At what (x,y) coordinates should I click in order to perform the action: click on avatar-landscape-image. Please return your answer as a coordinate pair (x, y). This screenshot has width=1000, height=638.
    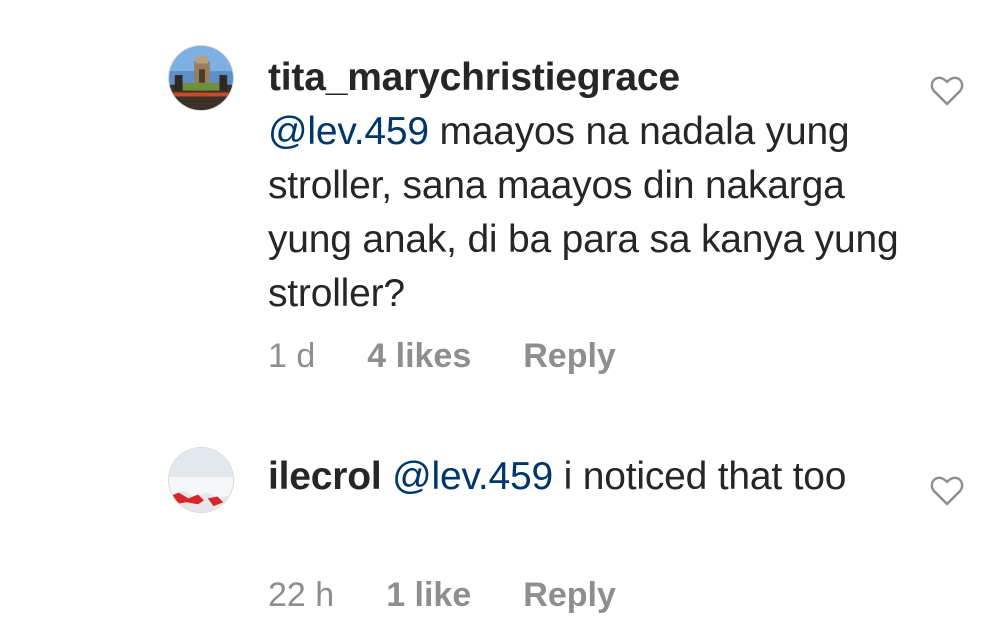
    Looking at the image, I should click on (201, 78).